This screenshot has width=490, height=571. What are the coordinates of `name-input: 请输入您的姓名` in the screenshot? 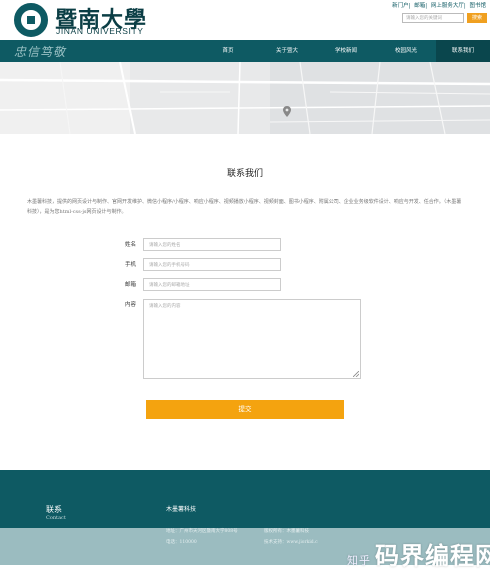 It's located at (212, 244).